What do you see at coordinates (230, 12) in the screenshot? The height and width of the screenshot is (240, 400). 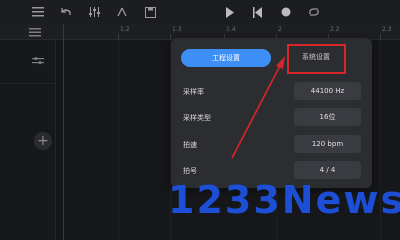 I see `play-icon` at bounding box center [230, 12].